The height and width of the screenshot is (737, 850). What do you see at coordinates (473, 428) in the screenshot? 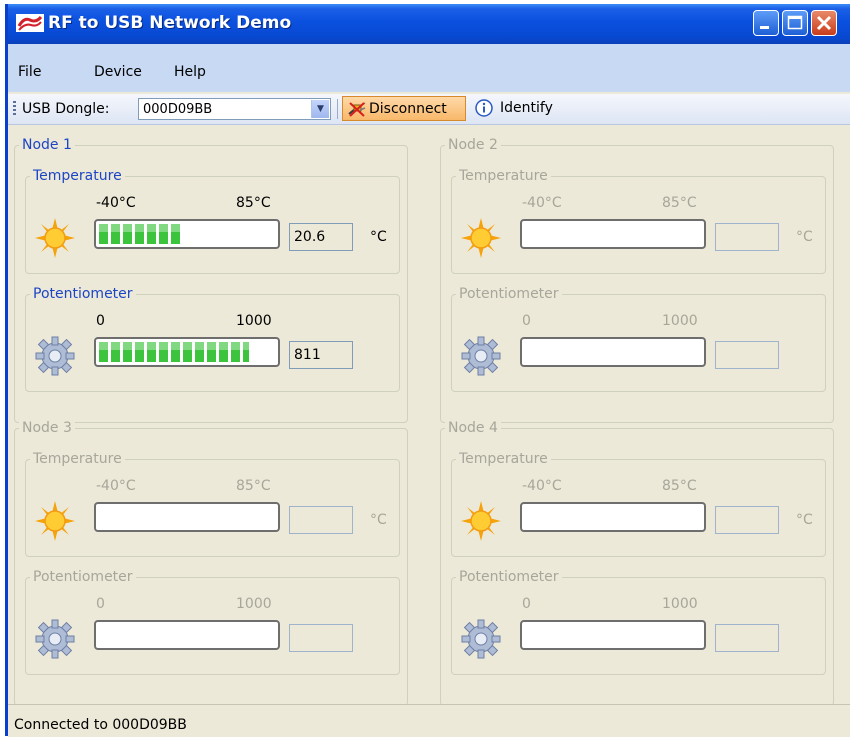
I see `node-title: Node 4` at bounding box center [473, 428].